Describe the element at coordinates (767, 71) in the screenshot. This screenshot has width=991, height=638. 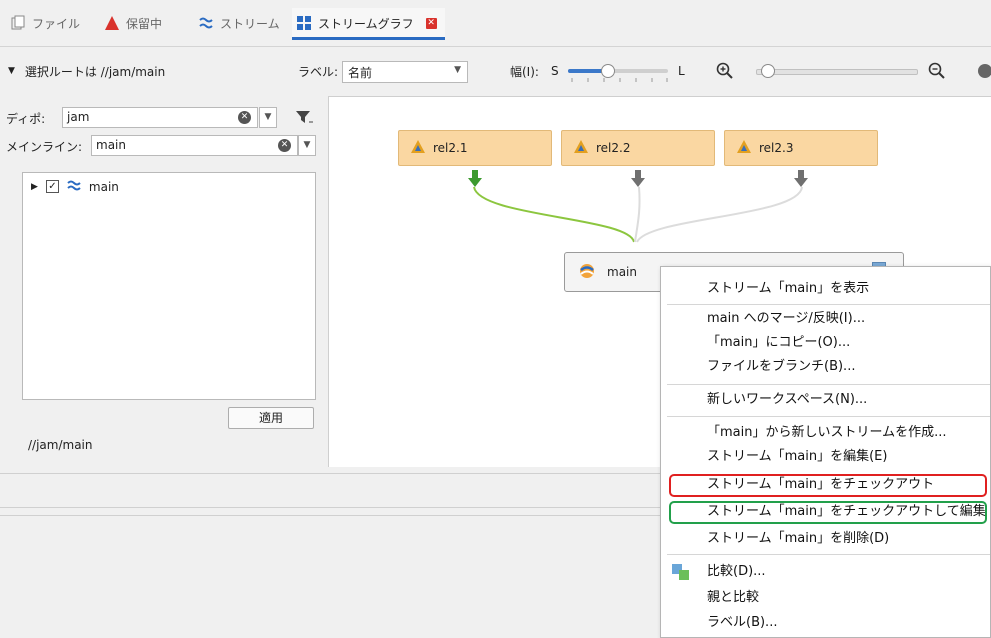
I see `zoom-slider-thumb` at that location.